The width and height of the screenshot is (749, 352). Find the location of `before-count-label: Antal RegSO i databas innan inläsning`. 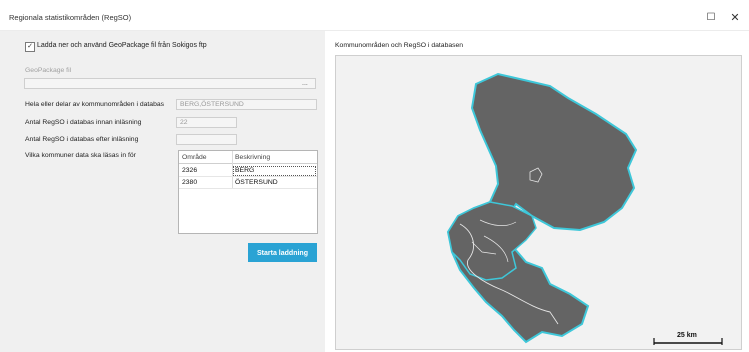

before-count-label: Antal RegSO i databas innan inläsning is located at coordinates (83, 122).